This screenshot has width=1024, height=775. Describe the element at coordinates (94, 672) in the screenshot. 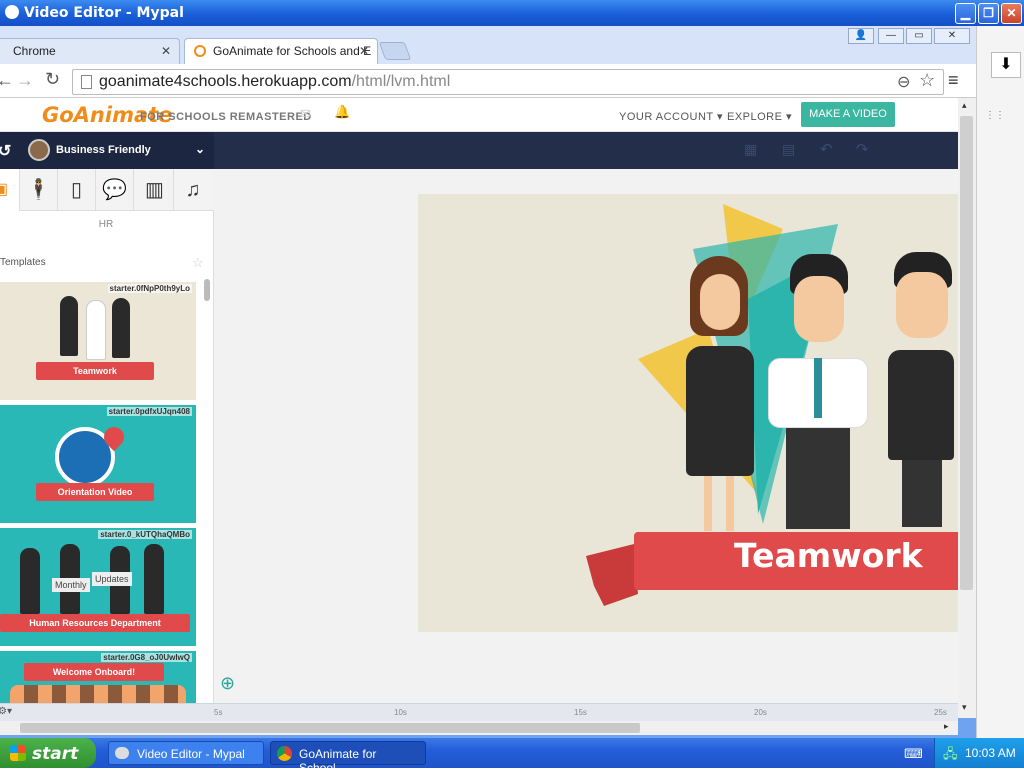

I see `template-title: Welcome Onboard!` at that location.